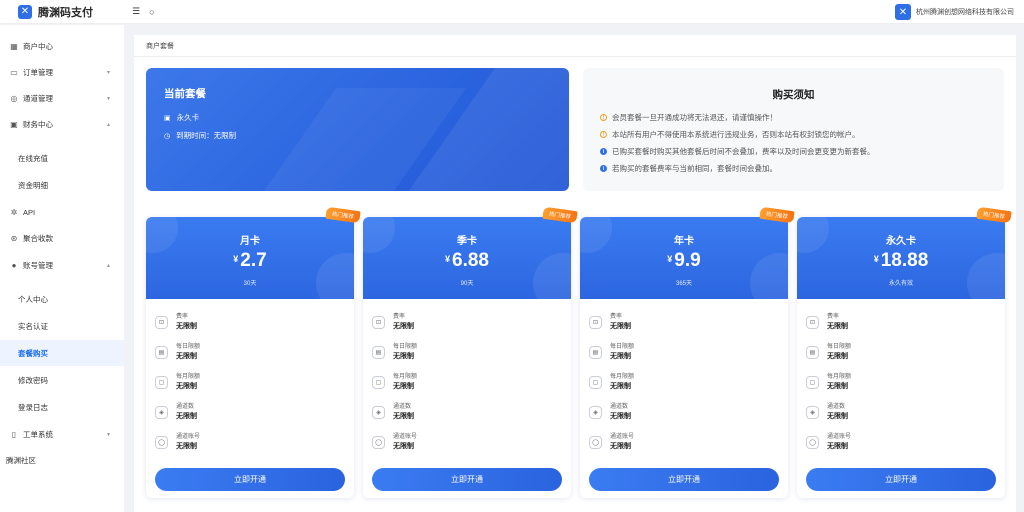 The image size is (1024, 512). I want to click on menu-toggle-icon: ☰, so click(136, 11).